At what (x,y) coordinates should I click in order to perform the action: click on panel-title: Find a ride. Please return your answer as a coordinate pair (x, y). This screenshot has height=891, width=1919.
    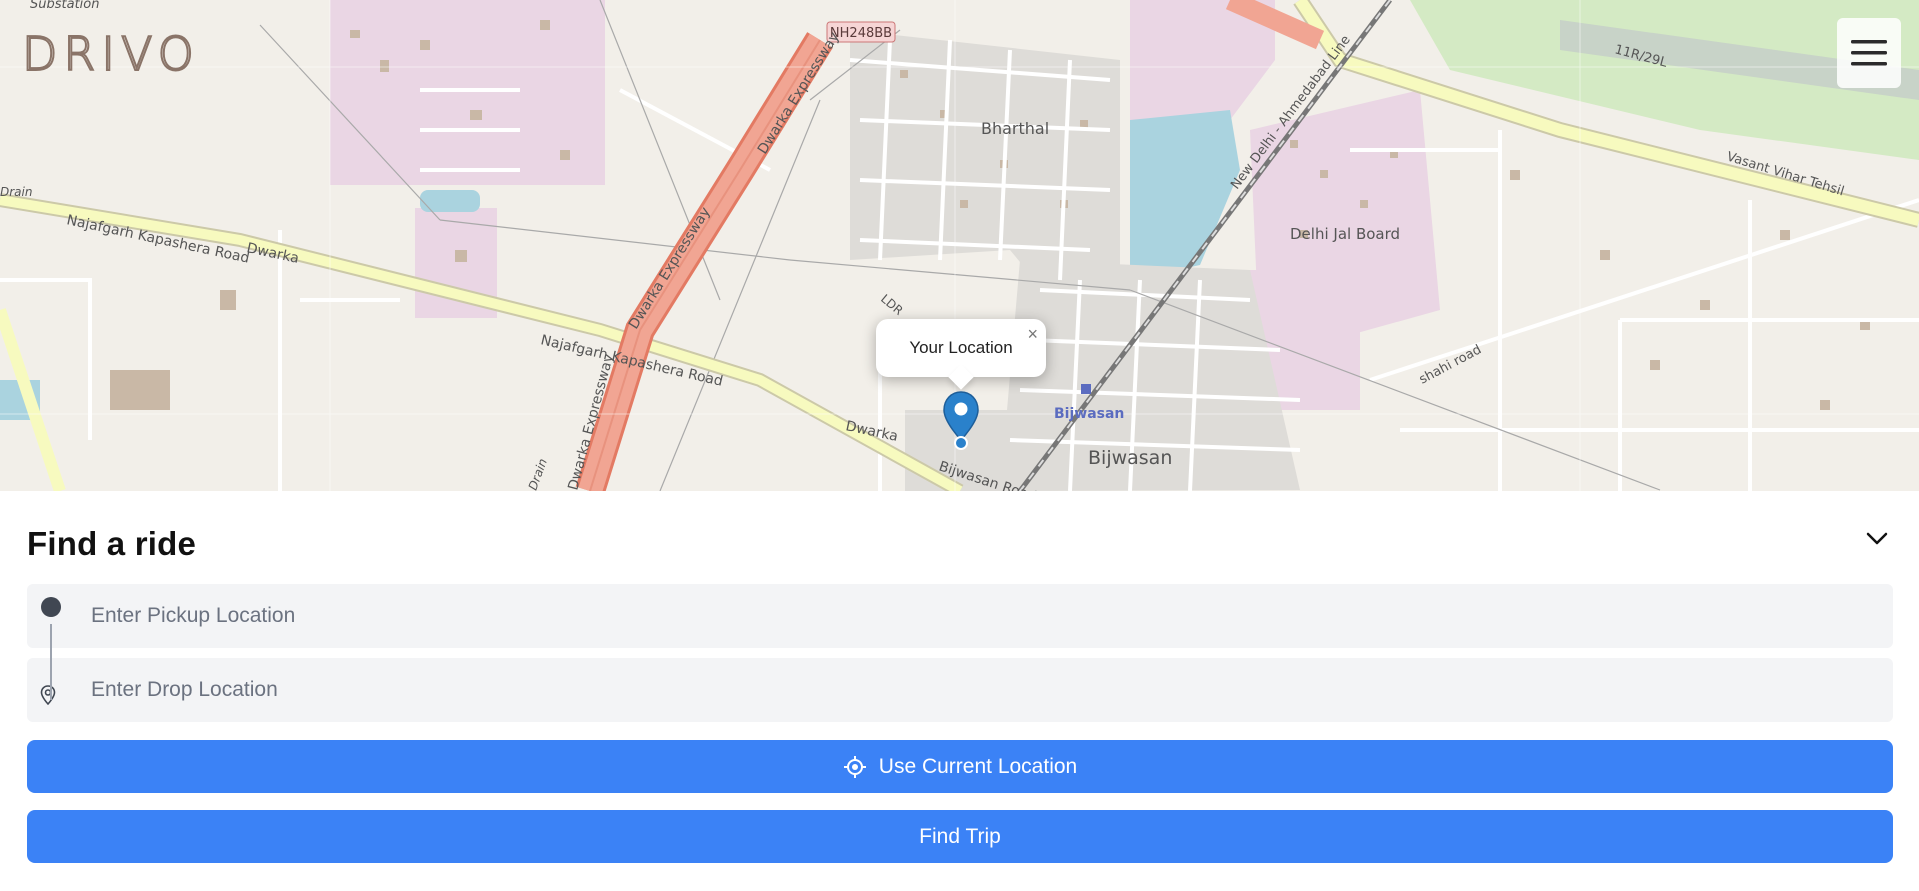
    Looking at the image, I should click on (112, 543).